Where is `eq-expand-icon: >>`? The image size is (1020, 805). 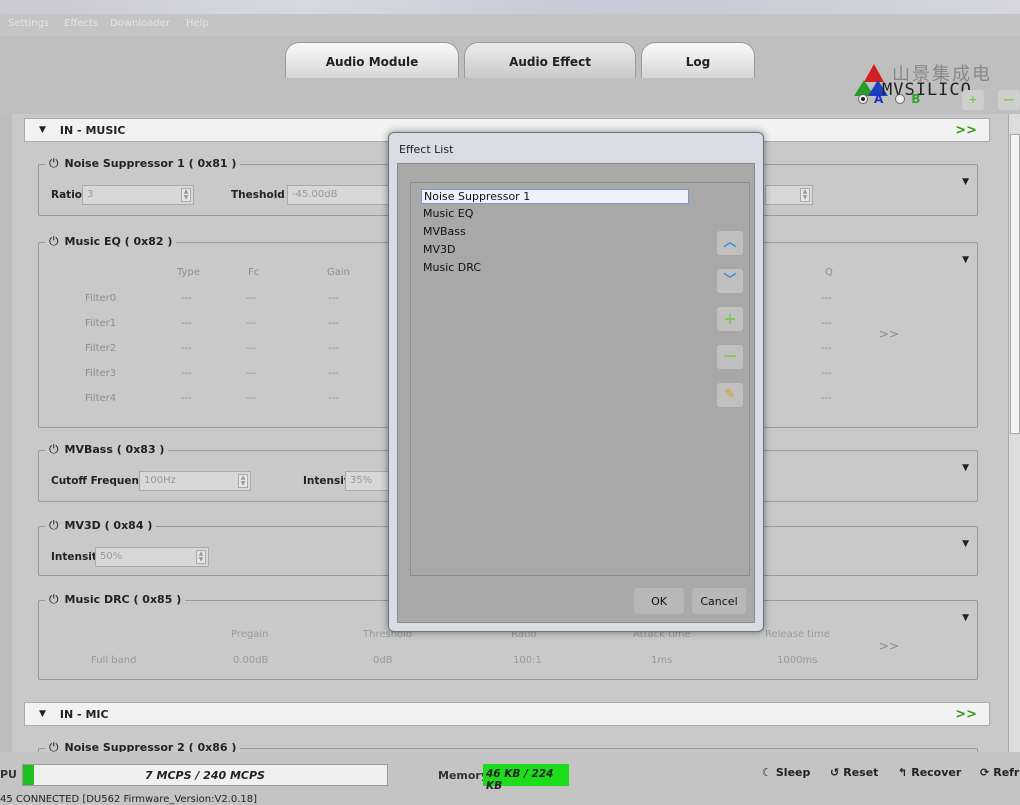
eq-expand-icon: >> is located at coordinates (889, 334).